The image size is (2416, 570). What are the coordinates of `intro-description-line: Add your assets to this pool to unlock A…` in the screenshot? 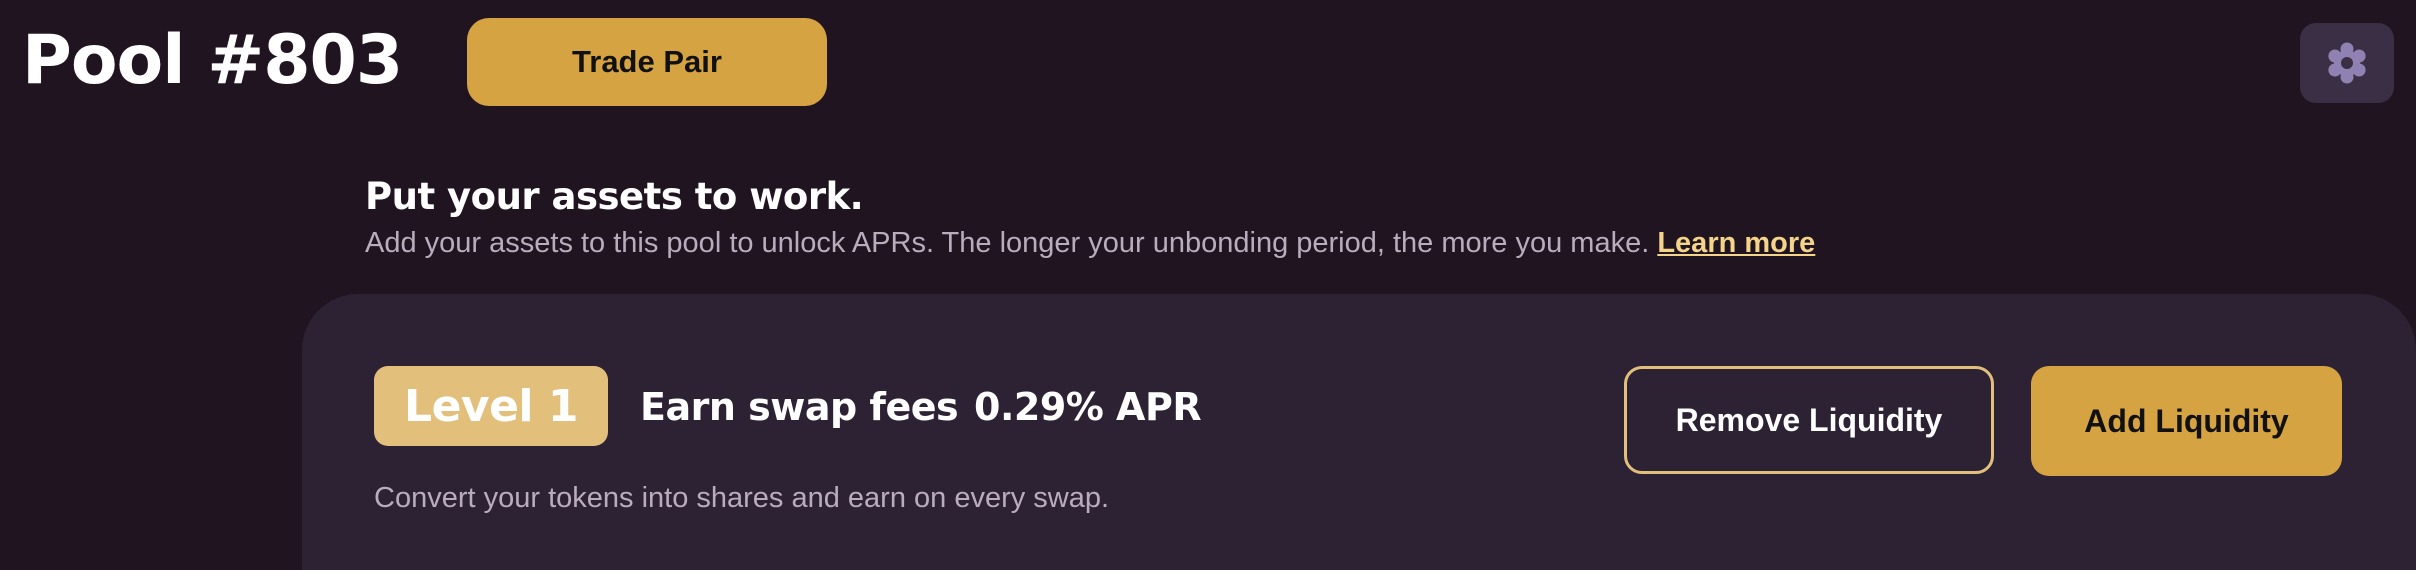 It's located at (1090, 243).